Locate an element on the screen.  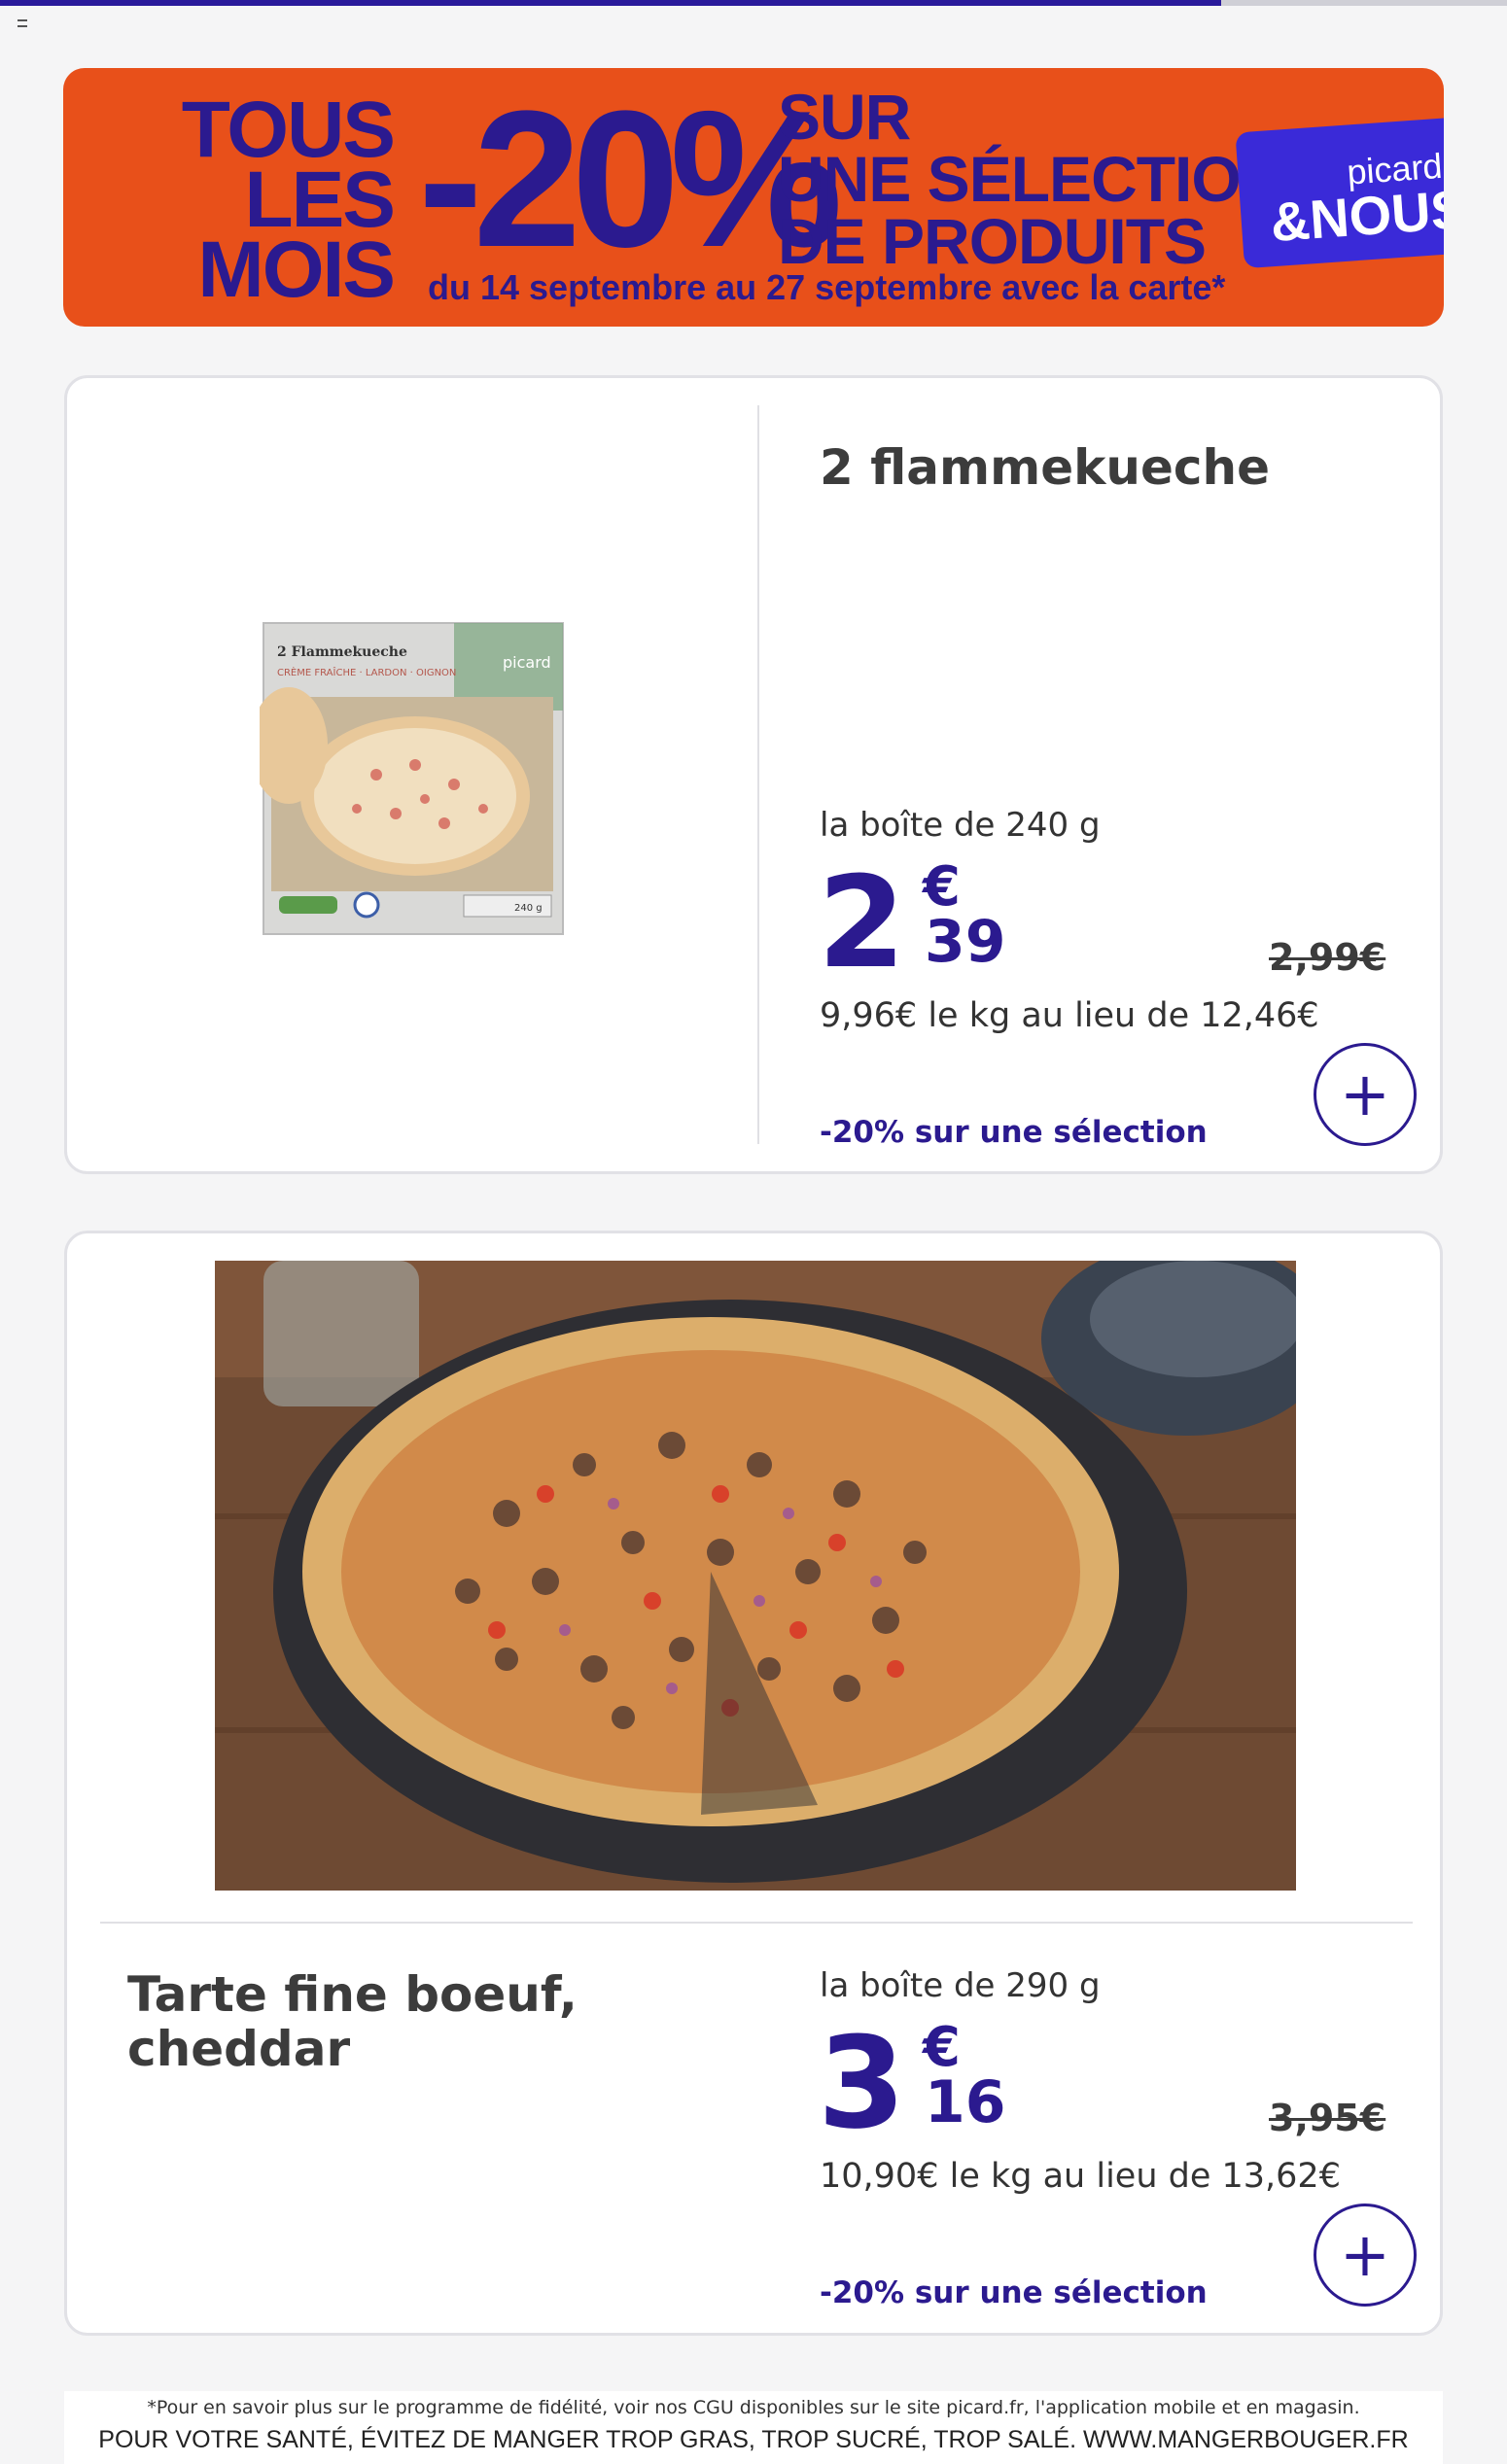
pack-size: la boîte de 290 g is located at coordinates (960, 1985).